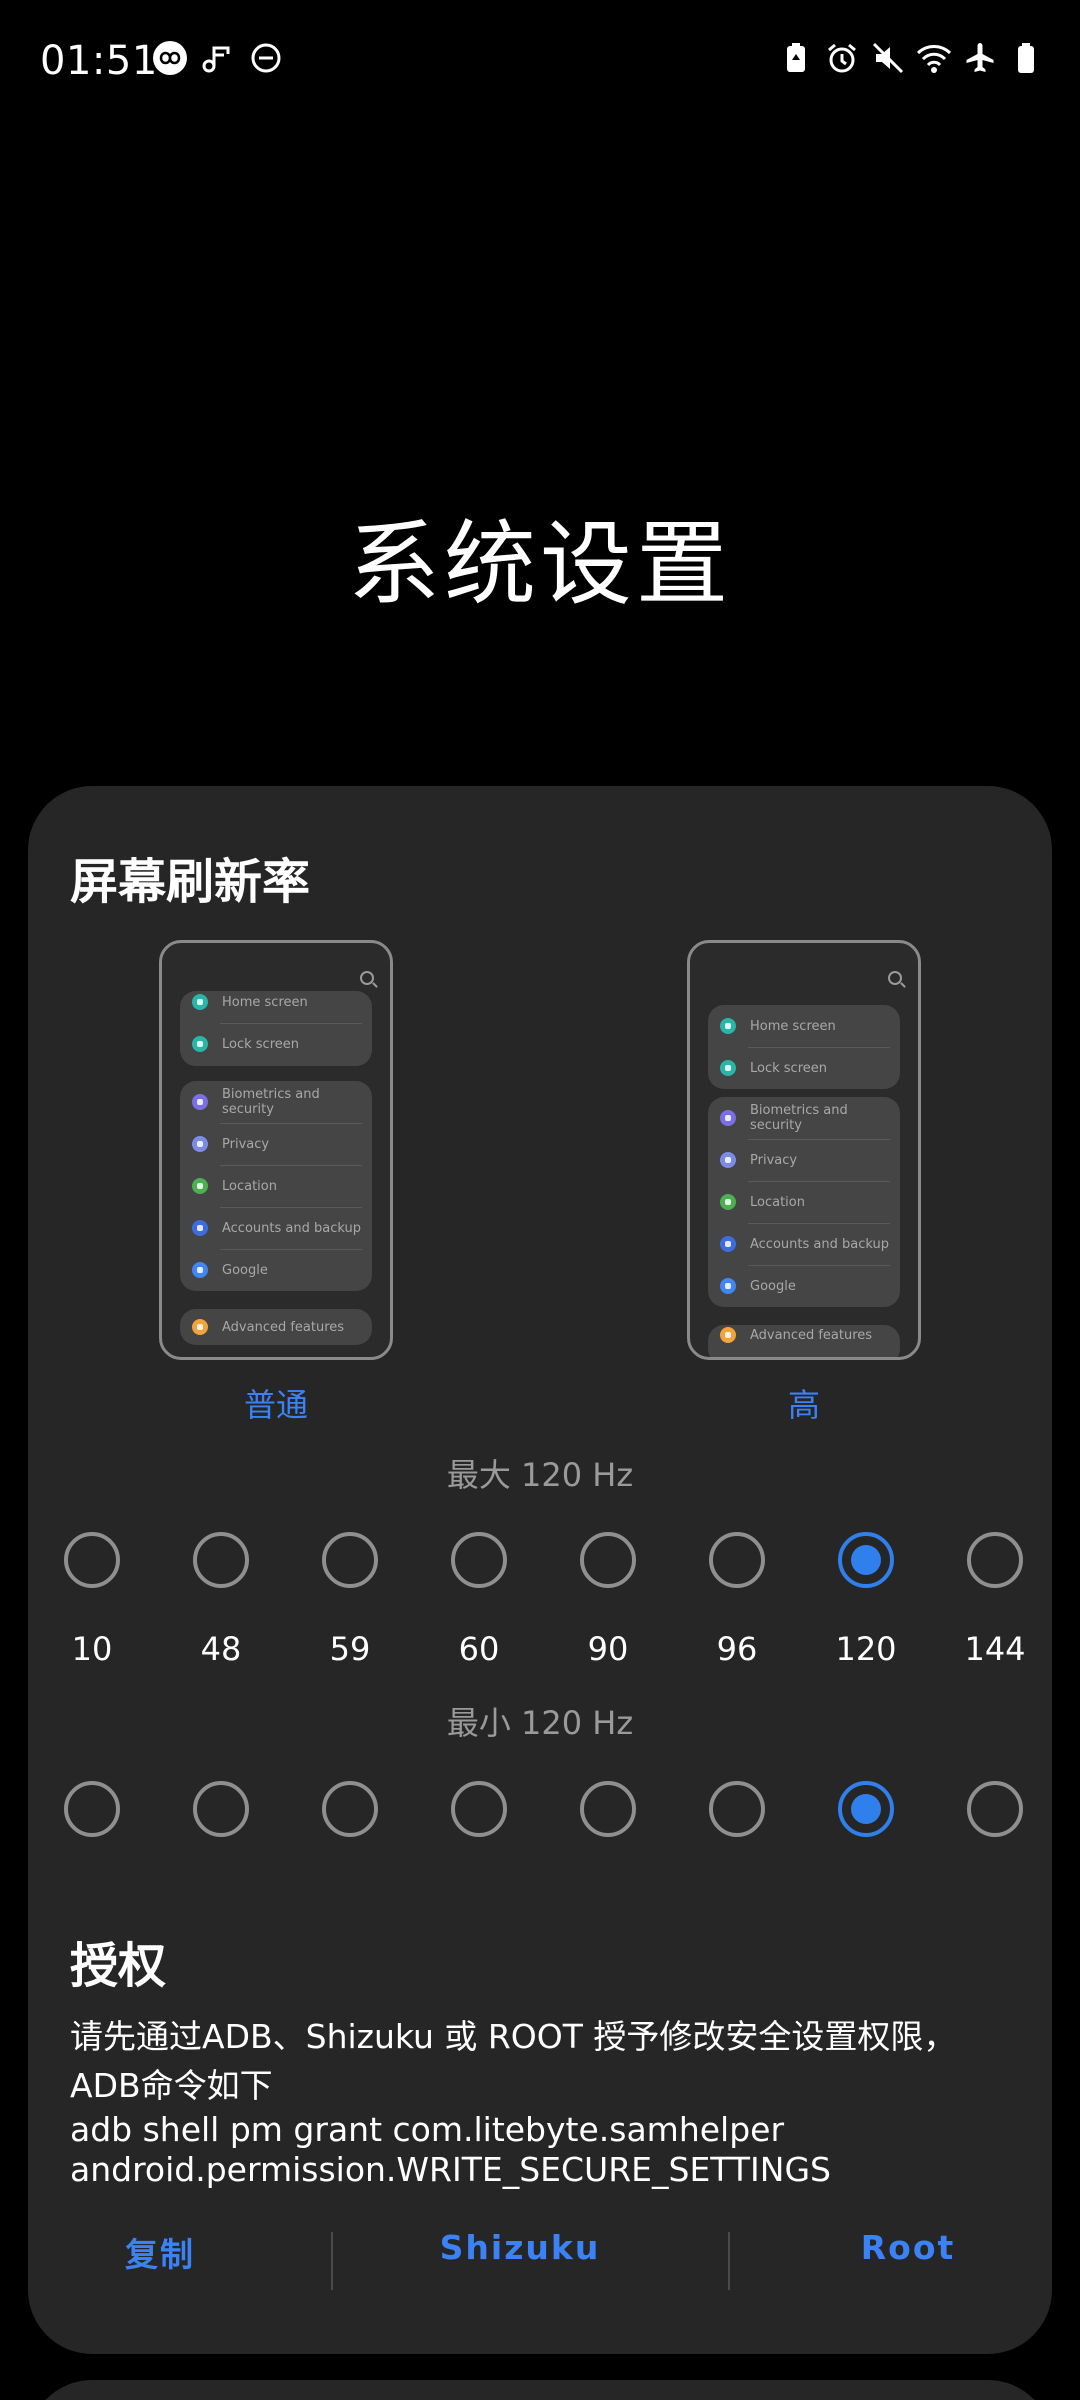 The image size is (1080, 2400). Describe the element at coordinates (540, 2390) in the screenshot. I see `next-card` at that location.